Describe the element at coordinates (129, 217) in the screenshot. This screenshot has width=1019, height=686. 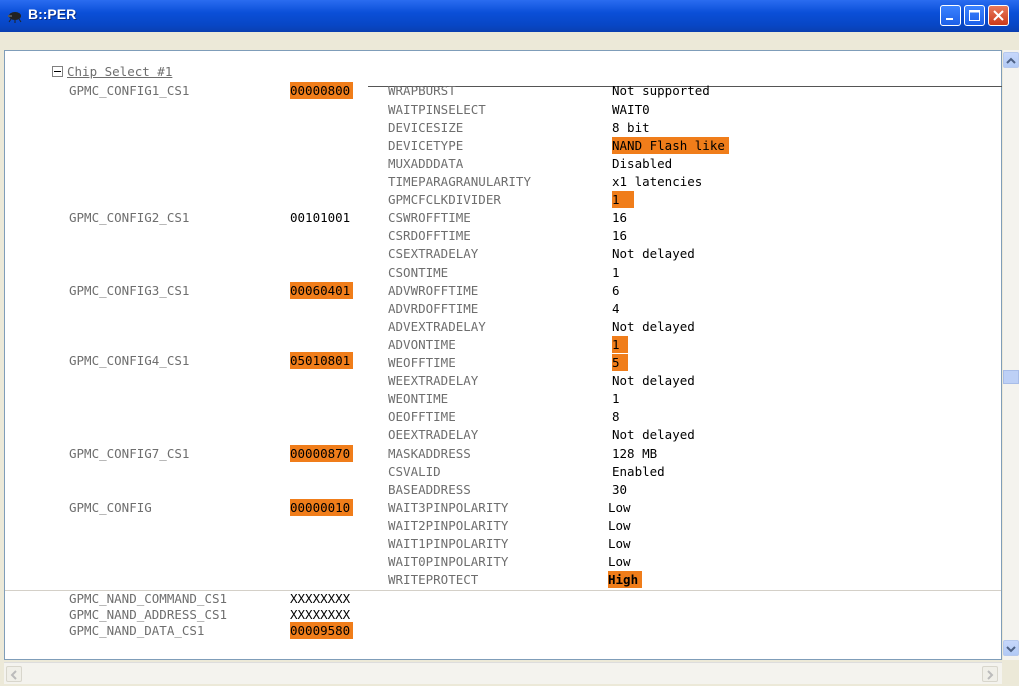
I see `register-name: GPMC_CONFIG2_CS1` at that location.